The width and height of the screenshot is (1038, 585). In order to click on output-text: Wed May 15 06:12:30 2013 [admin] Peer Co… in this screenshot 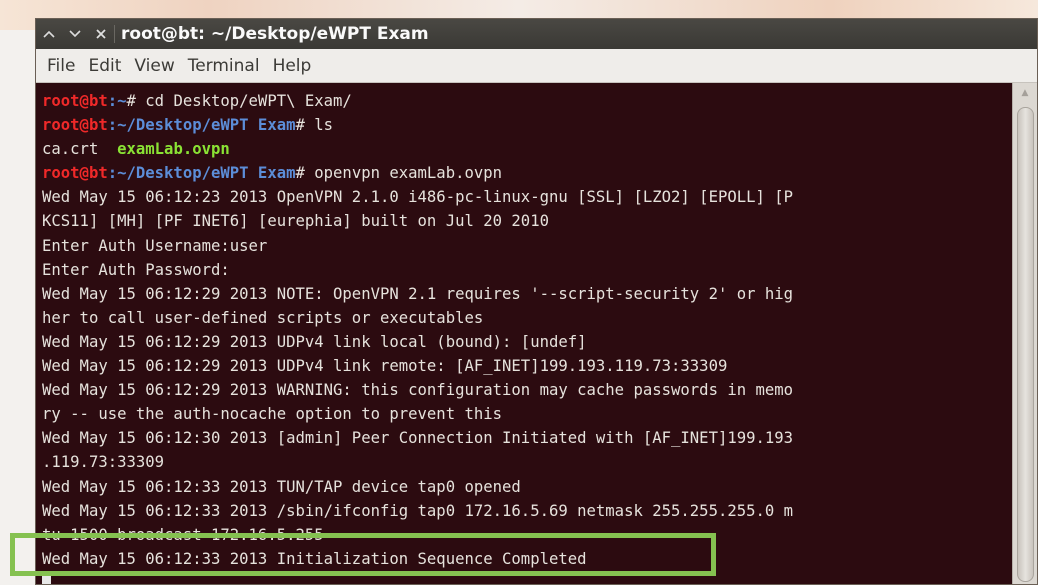, I will do `click(418, 438)`.